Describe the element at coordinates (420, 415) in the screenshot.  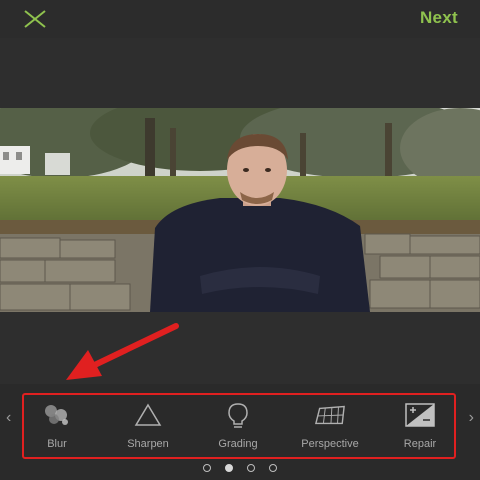
I see `plus-minus-icon` at that location.